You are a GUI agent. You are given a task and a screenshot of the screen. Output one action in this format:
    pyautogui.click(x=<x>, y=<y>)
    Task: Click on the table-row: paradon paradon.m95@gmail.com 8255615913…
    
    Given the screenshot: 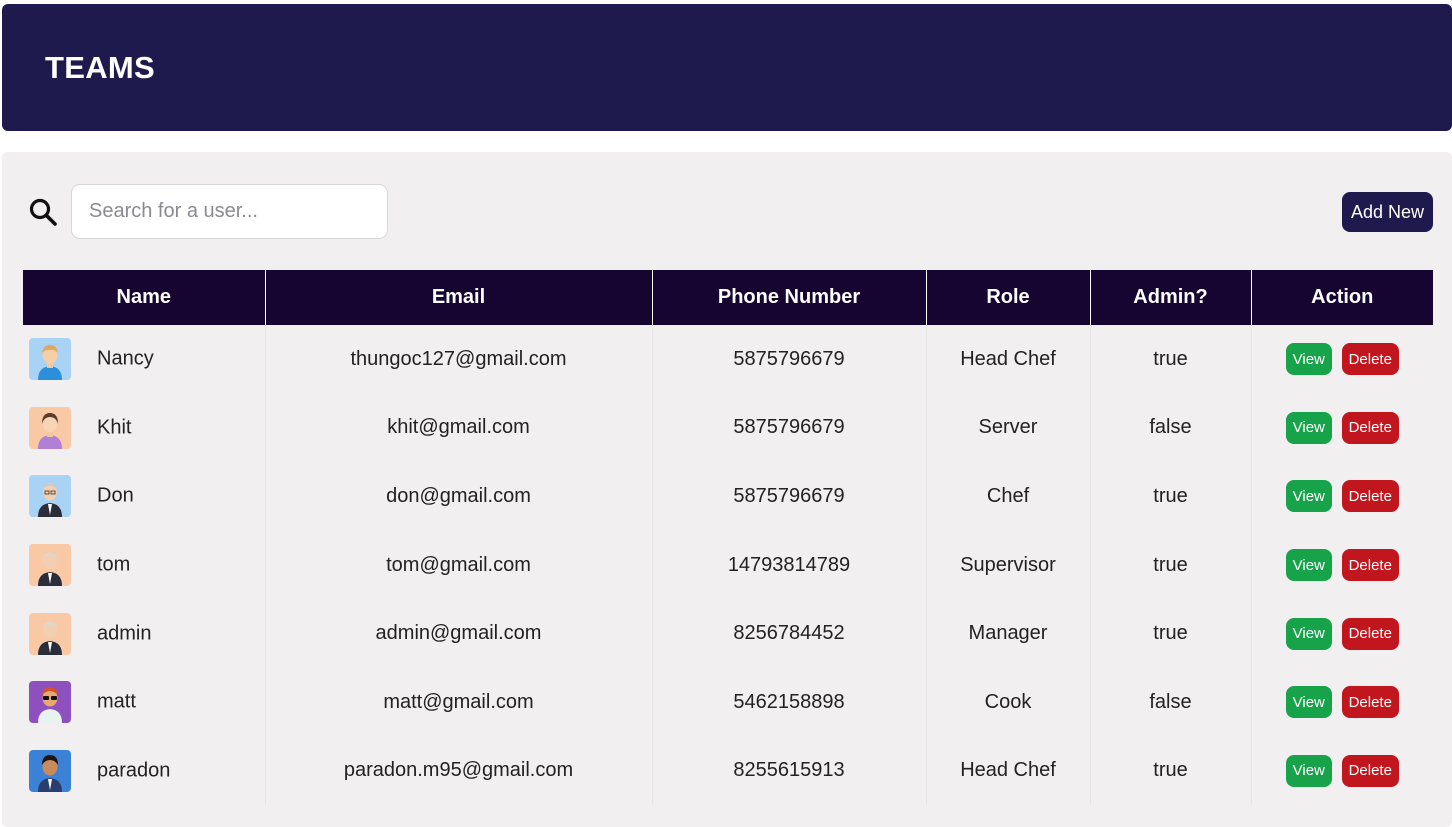 What is the action you would take?
    pyautogui.click(x=728, y=771)
    